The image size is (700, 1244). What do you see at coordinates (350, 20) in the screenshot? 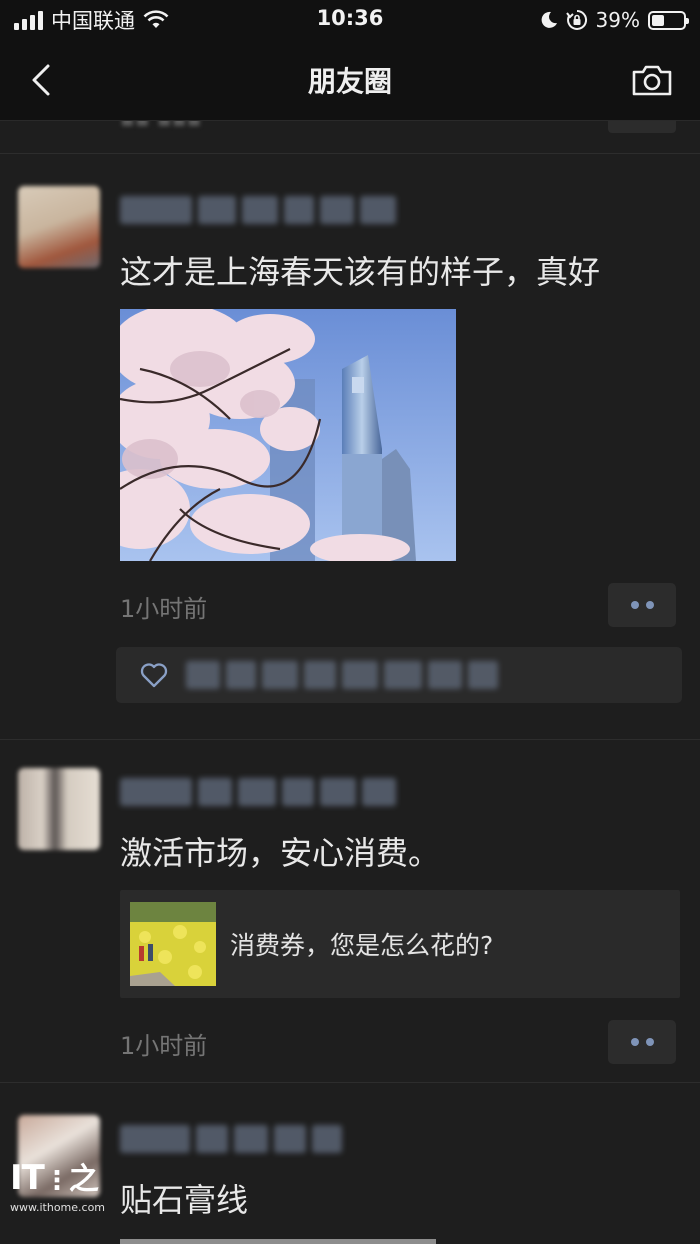
I see `status-bar: 中国联通 10:36 39%` at bounding box center [350, 20].